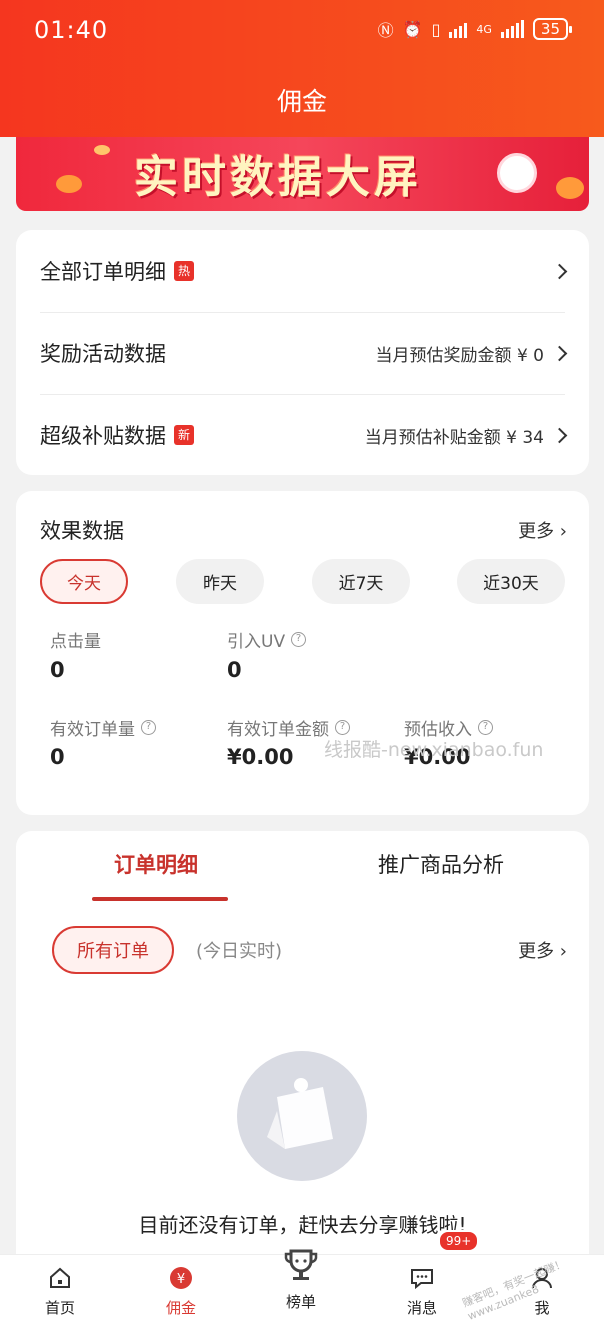  I want to click on page-title: 佣金, so click(301, 101).